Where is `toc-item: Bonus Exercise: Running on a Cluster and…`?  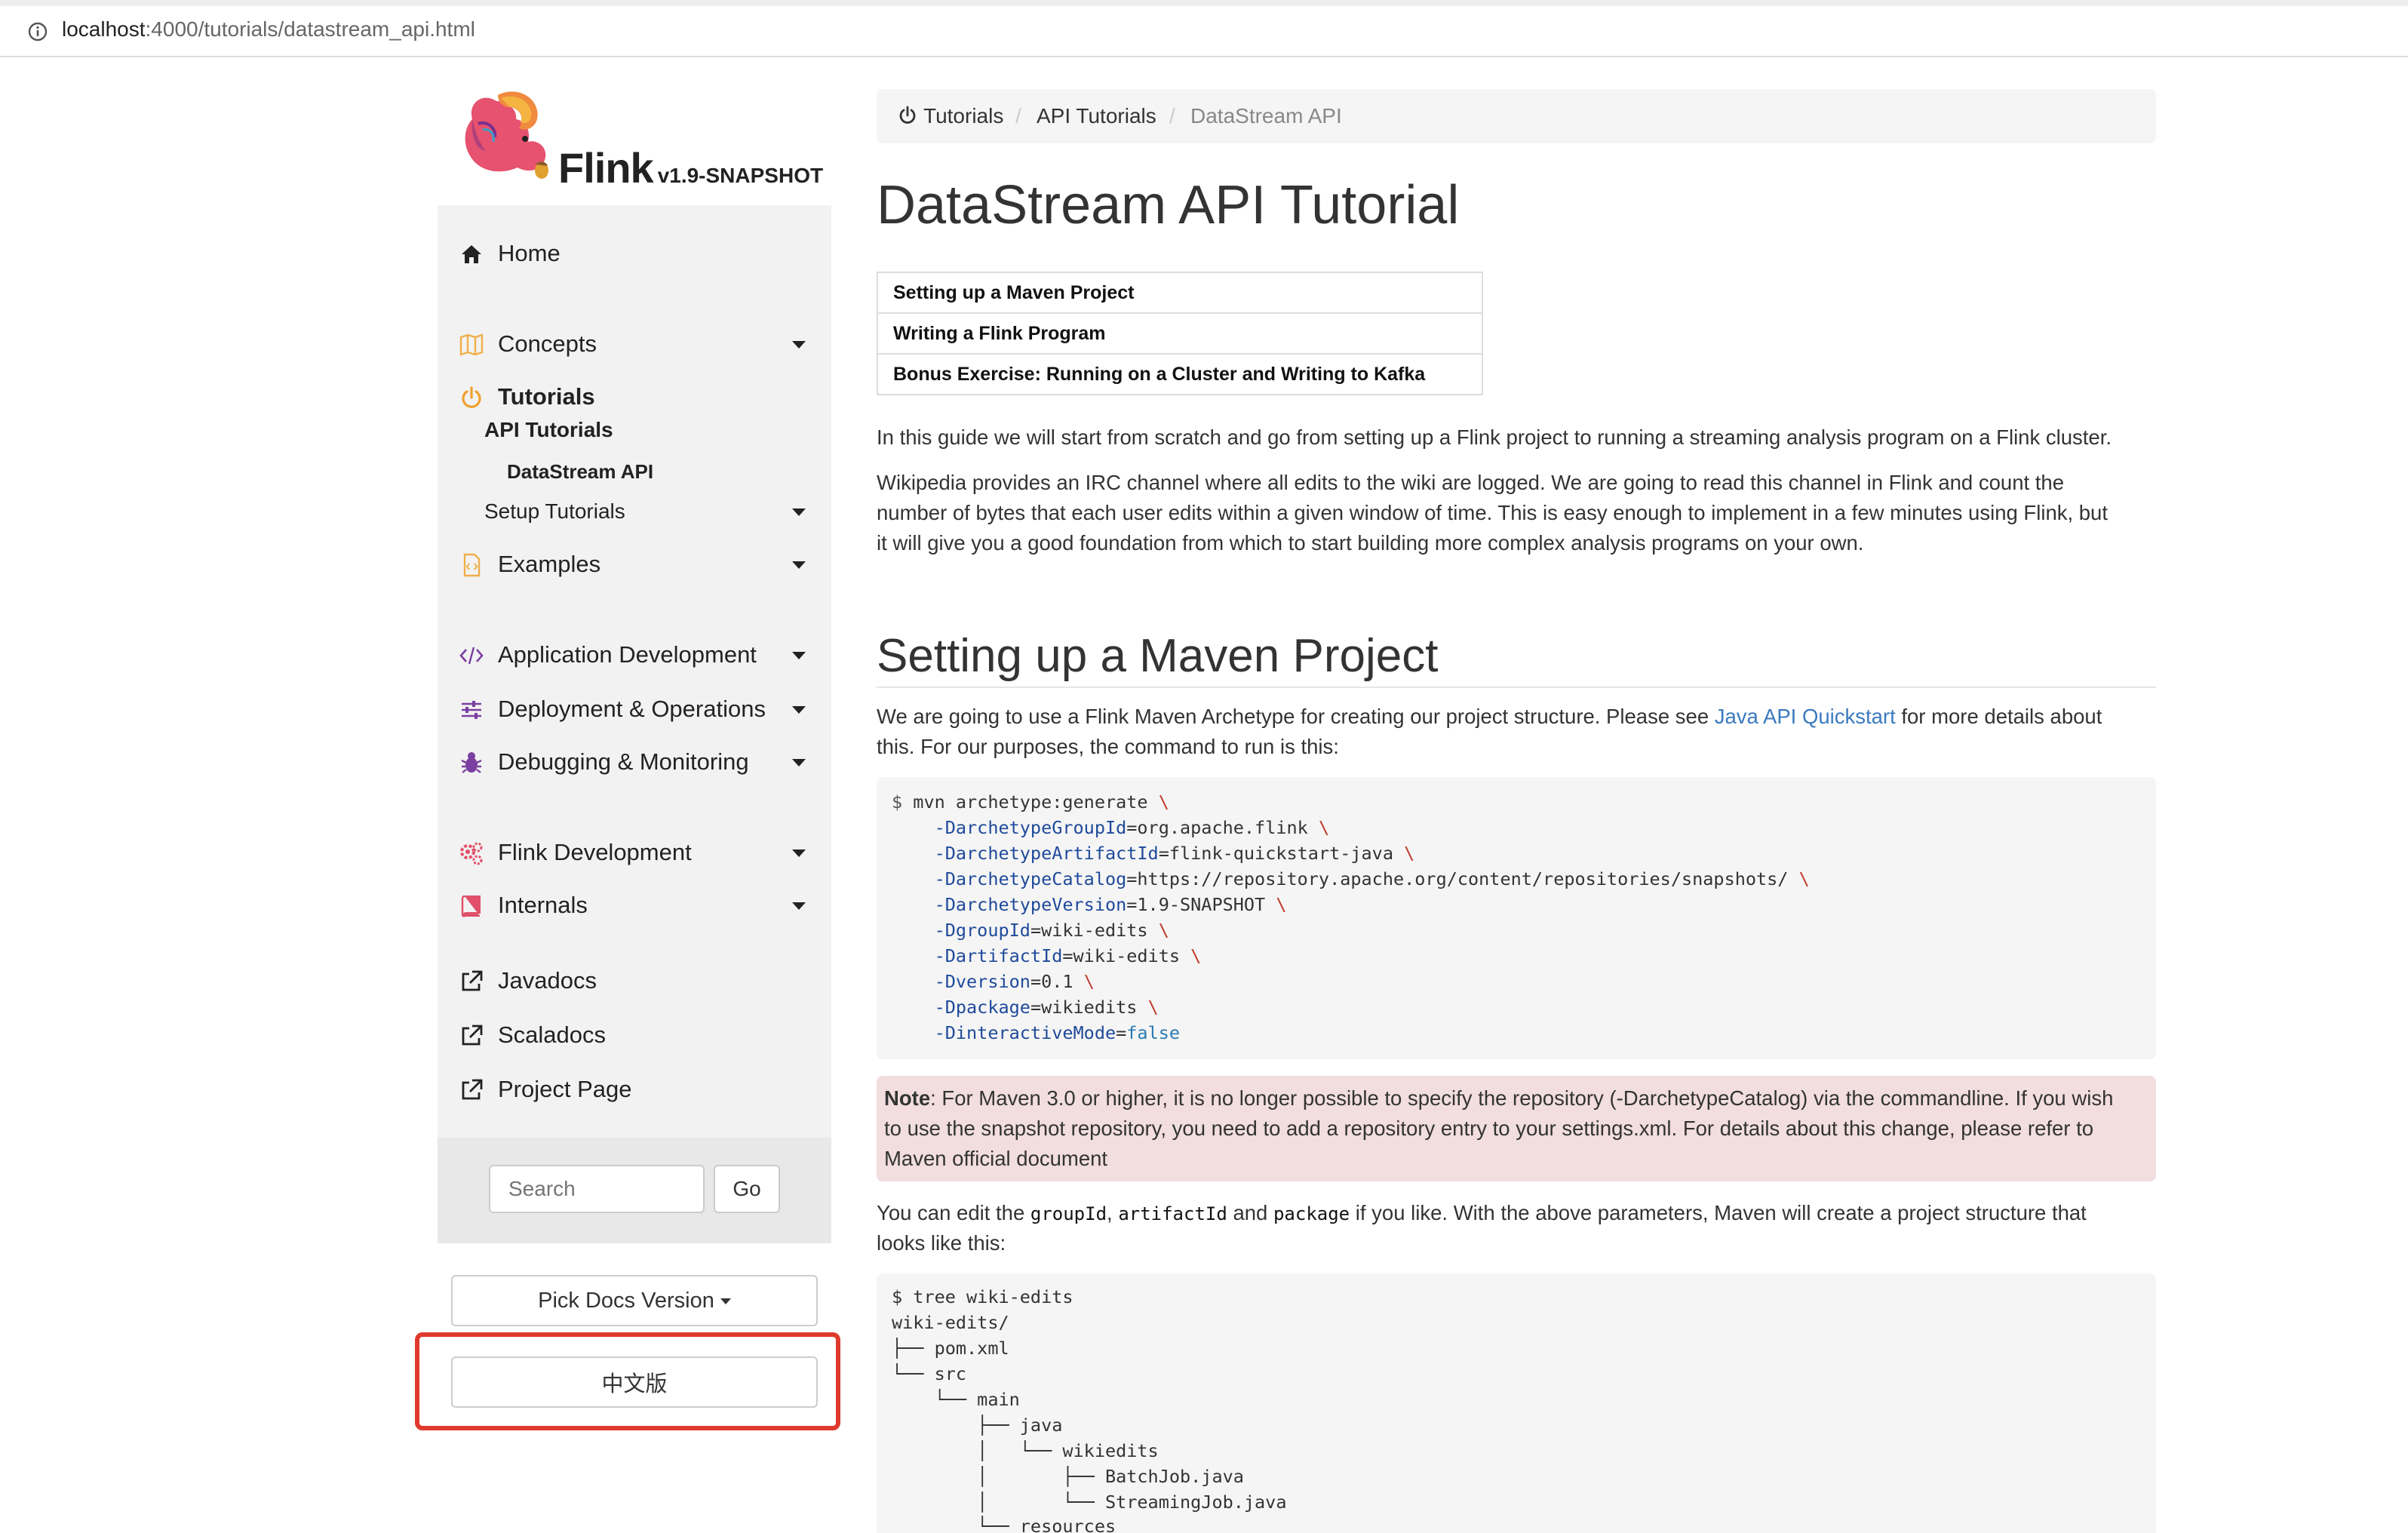 toc-item: Bonus Exercise: Running on a Cluster and… is located at coordinates (1180, 374).